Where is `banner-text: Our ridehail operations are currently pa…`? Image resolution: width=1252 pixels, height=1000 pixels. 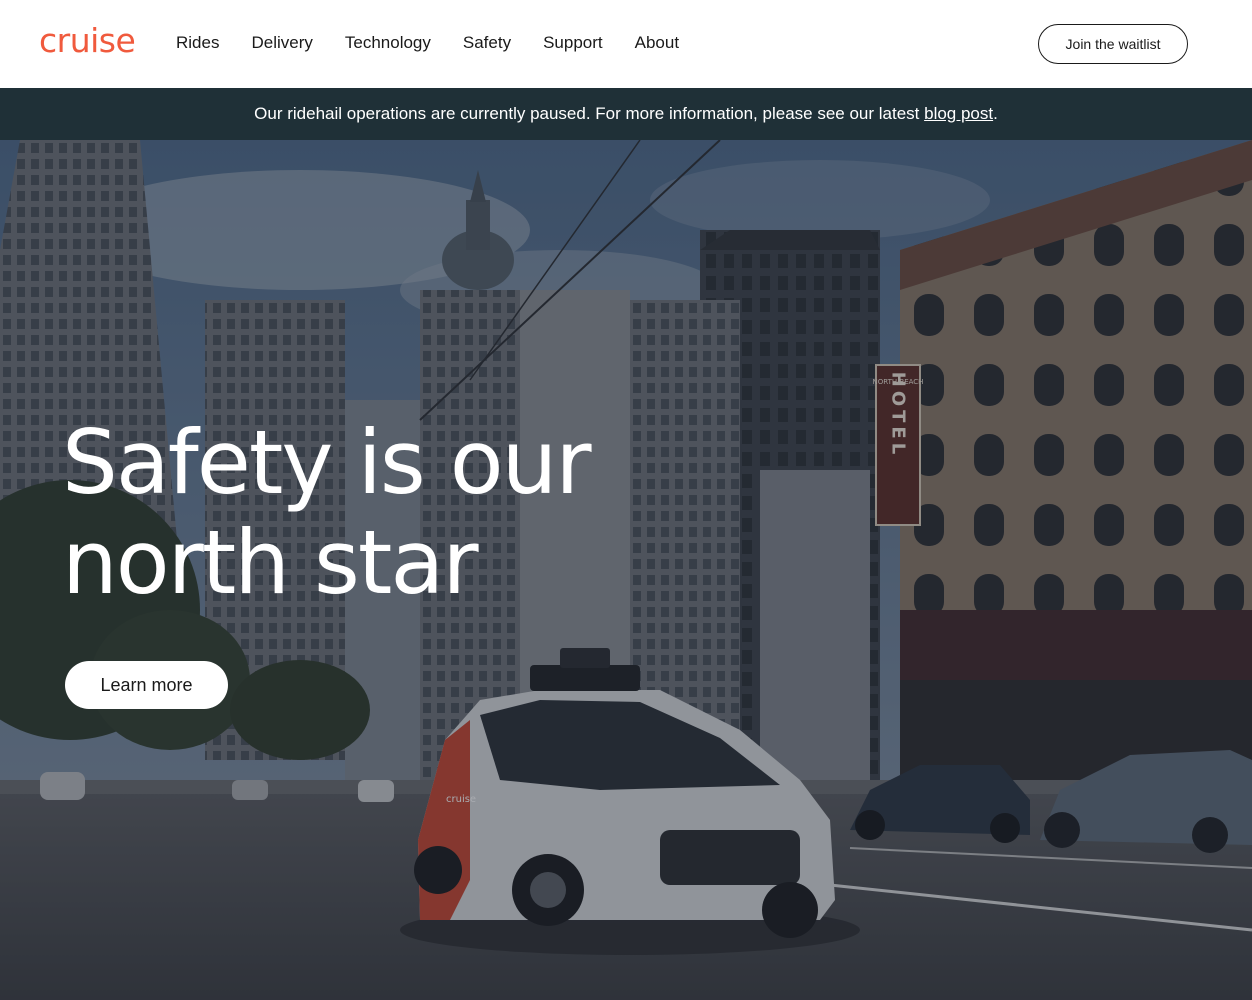 banner-text: Our ridehail operations are currently pa… is located at coordinates (626, 114).